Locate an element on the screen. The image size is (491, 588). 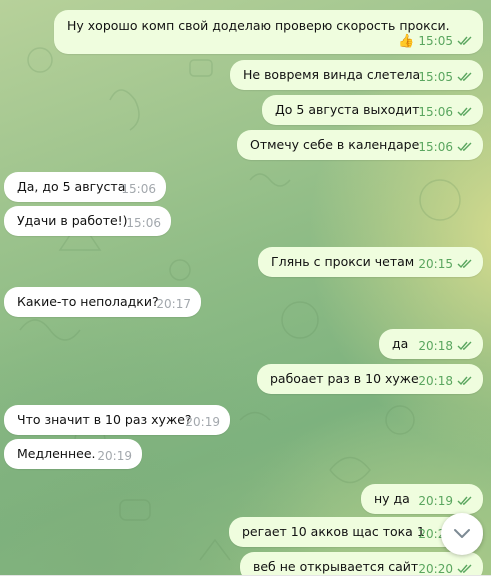
scroll-down-button is located at coordinates (462, 534).